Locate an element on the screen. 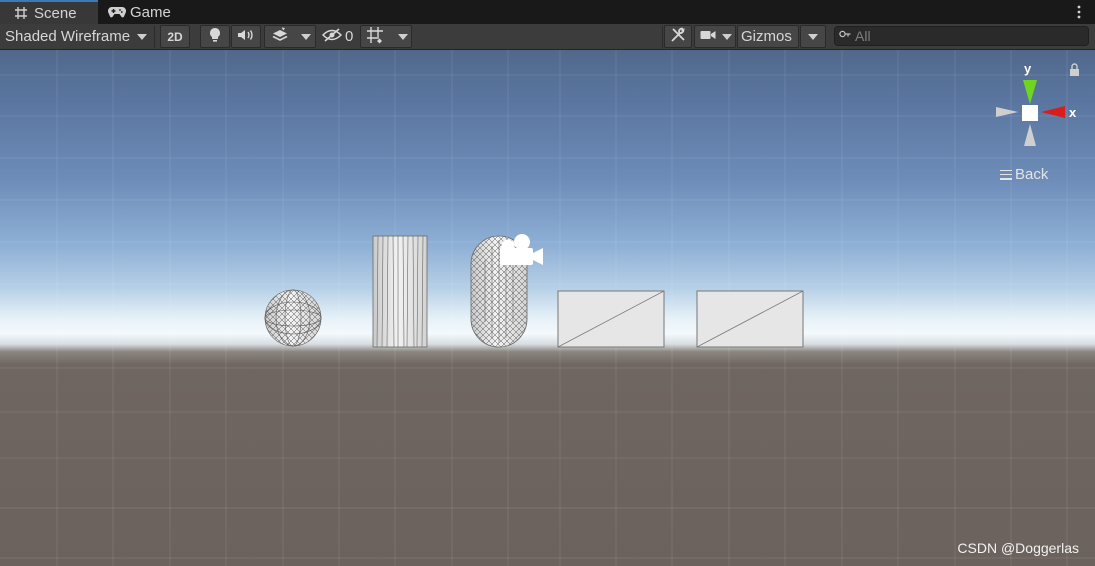 The height and width of the screenshot is (566, 1095). gizmo-center-cube is located at coordinates (1030, 113).